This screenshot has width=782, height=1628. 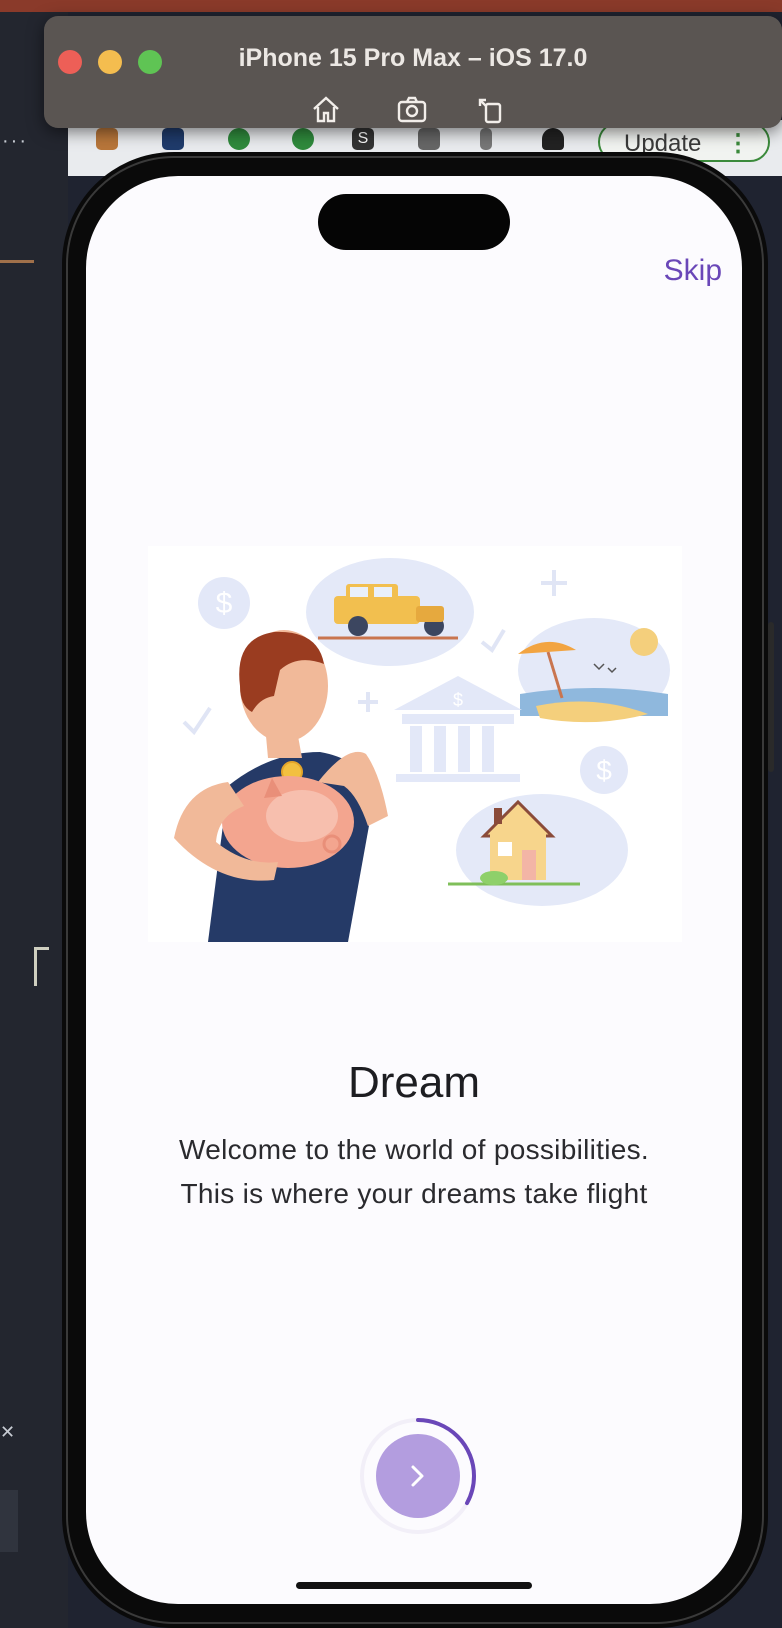 What do you see at coordinates (414, 1082) in the screenshot?
I see `onboarding-title: Dream` at bounding box center [414, 1082].